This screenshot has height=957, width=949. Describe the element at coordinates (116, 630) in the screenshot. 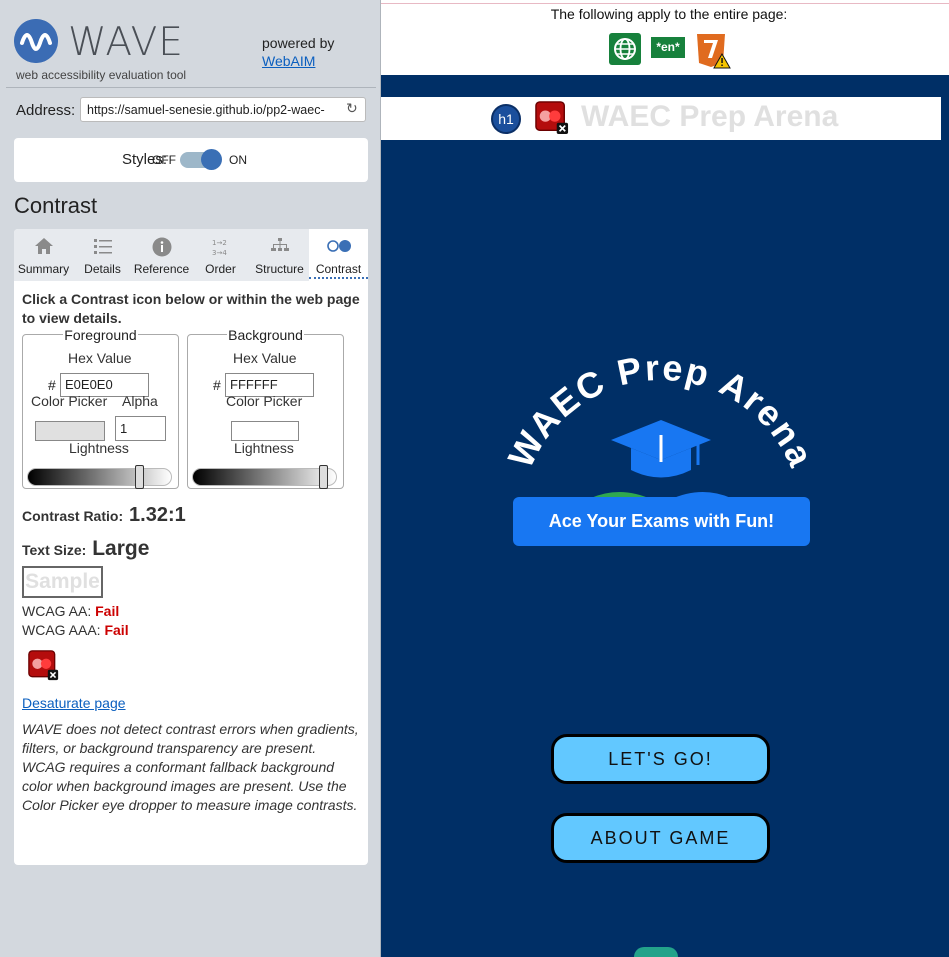

I see `wcag-aaa-result: Fail` at that location.